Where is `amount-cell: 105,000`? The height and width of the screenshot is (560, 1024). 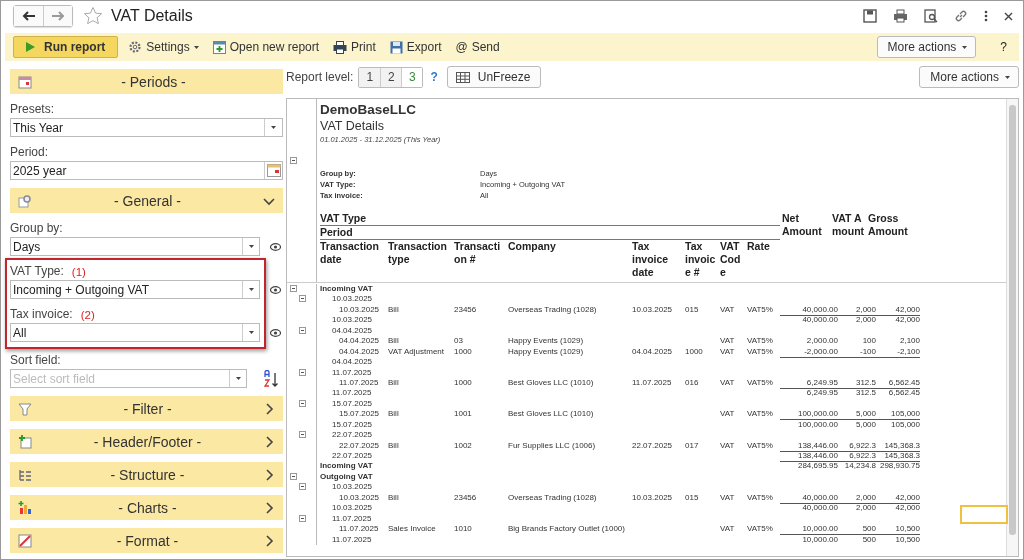
amount-cell: 105,000 is located at coordinates (905, 424).